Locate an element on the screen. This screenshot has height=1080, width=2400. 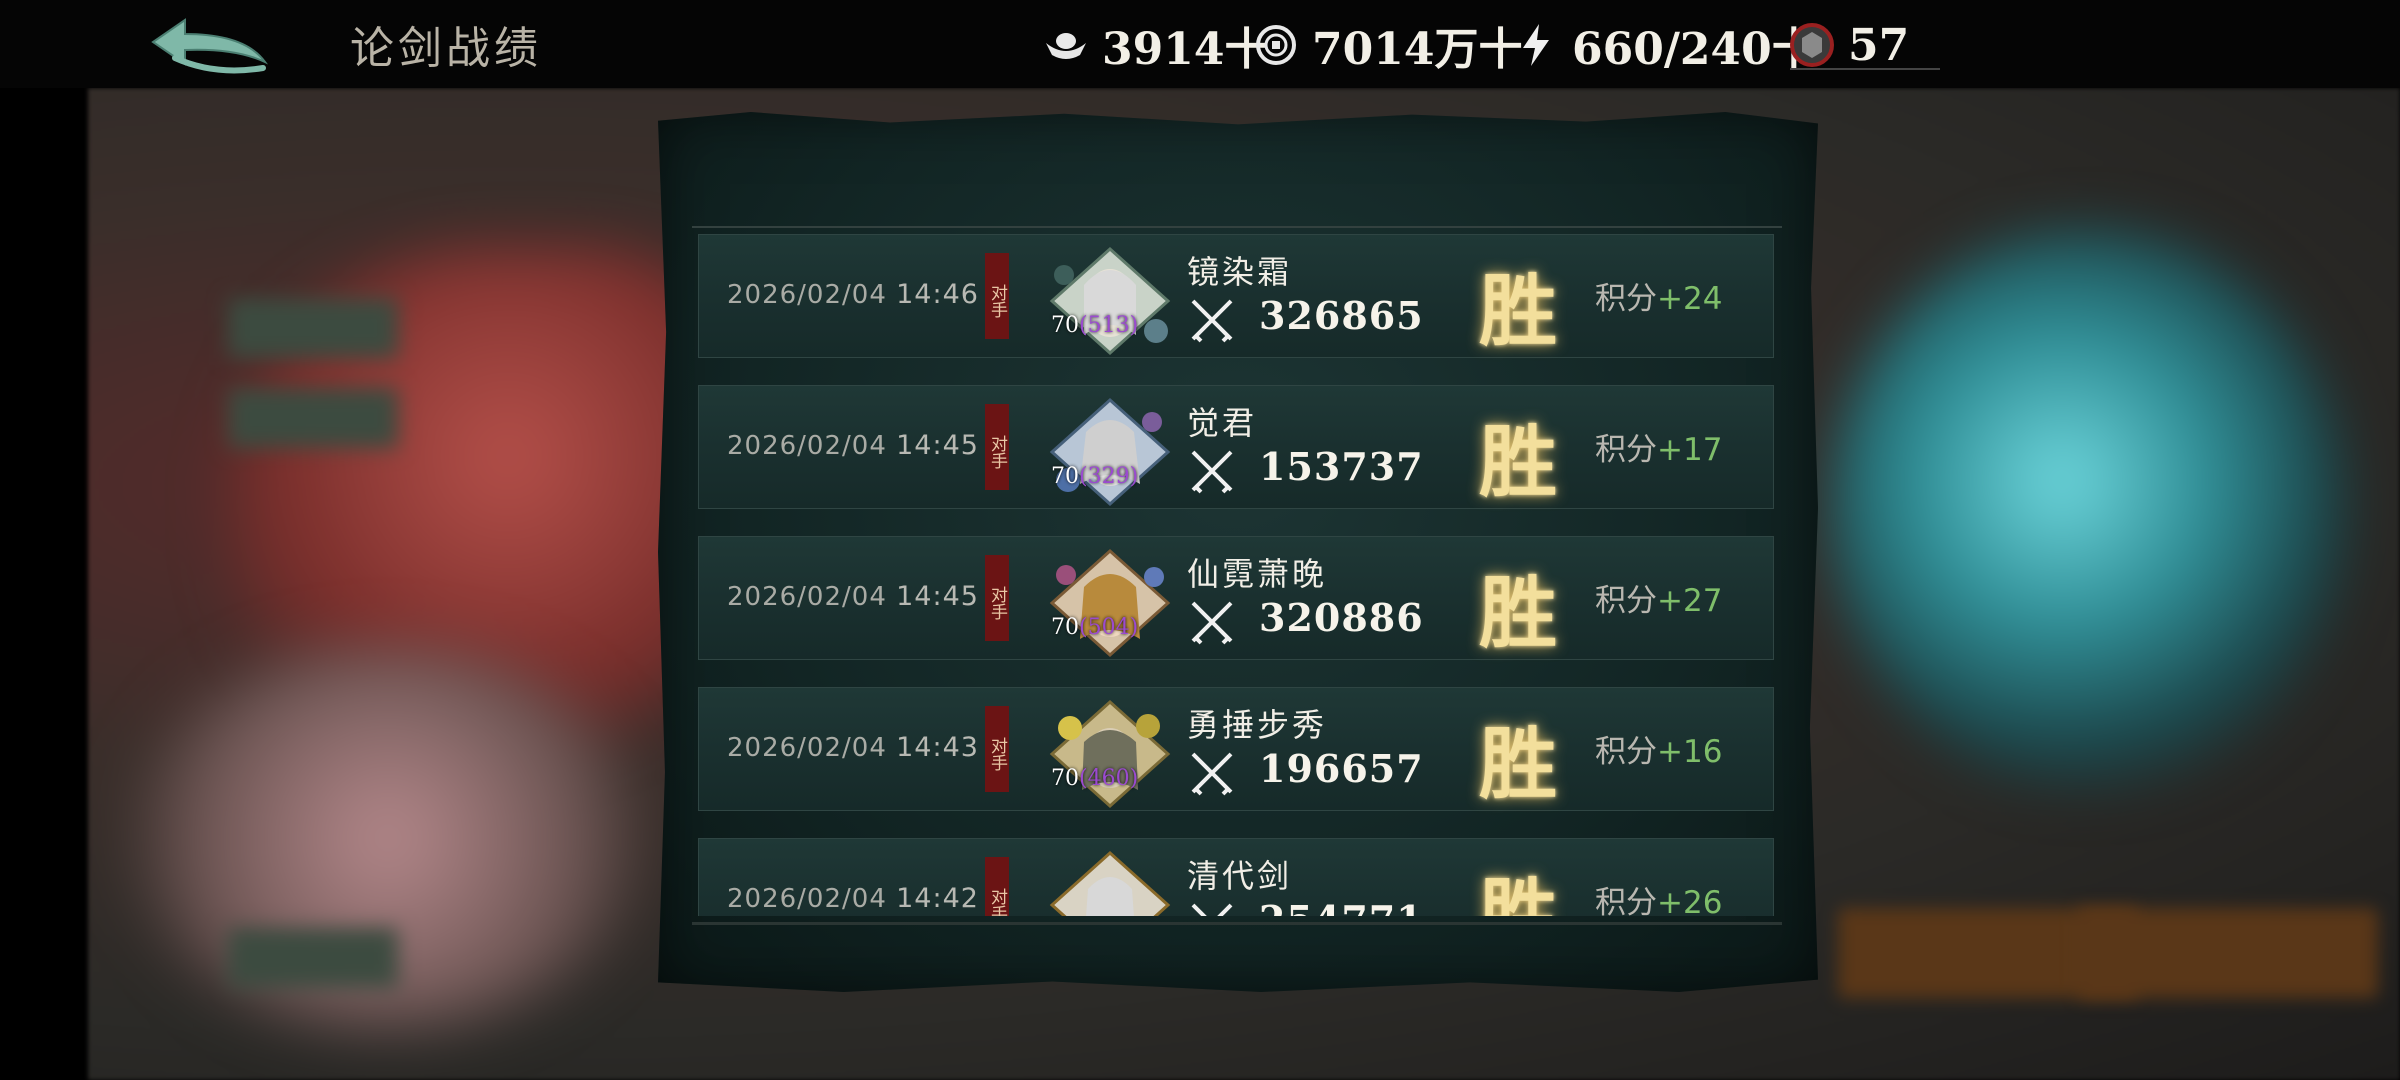
rank-value: (329) is located at coordinates (1109, 476).